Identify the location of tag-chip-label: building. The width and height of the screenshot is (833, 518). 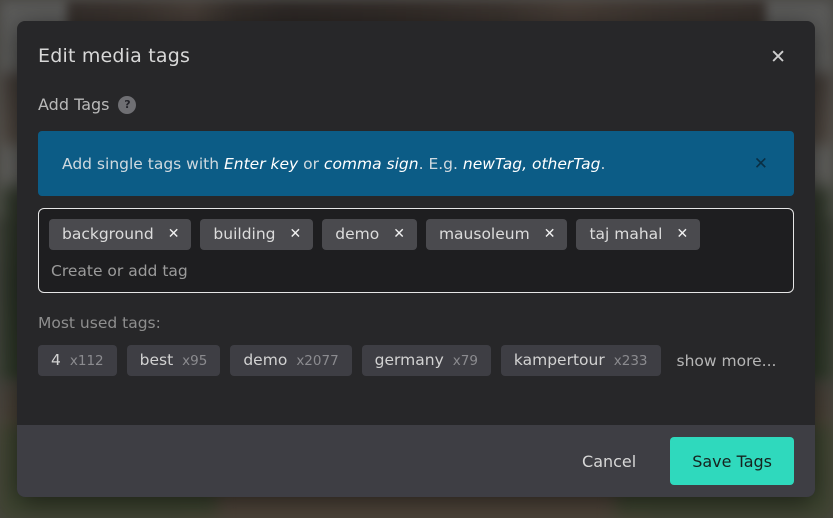
(244, 234).